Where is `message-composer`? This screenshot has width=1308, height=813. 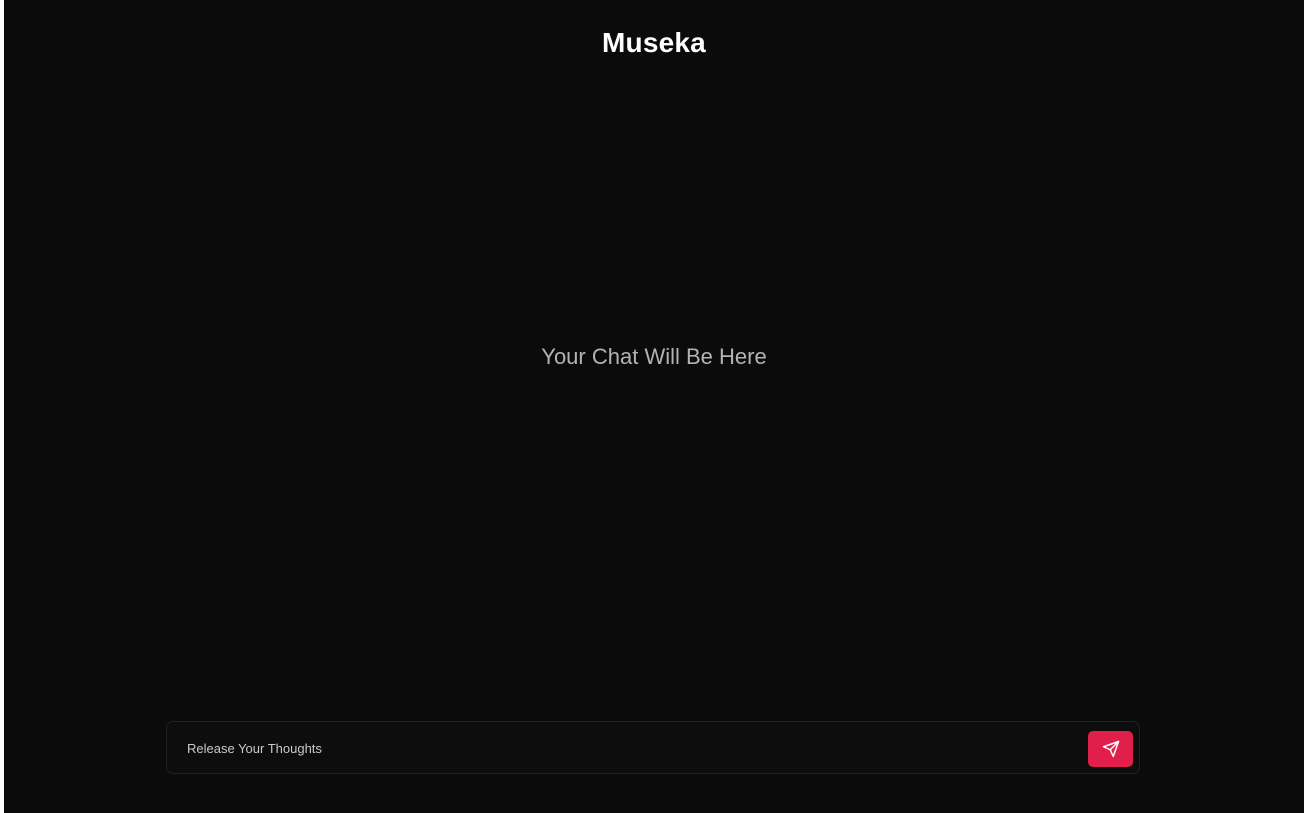
message-composer is located at coordinates (653, 747).